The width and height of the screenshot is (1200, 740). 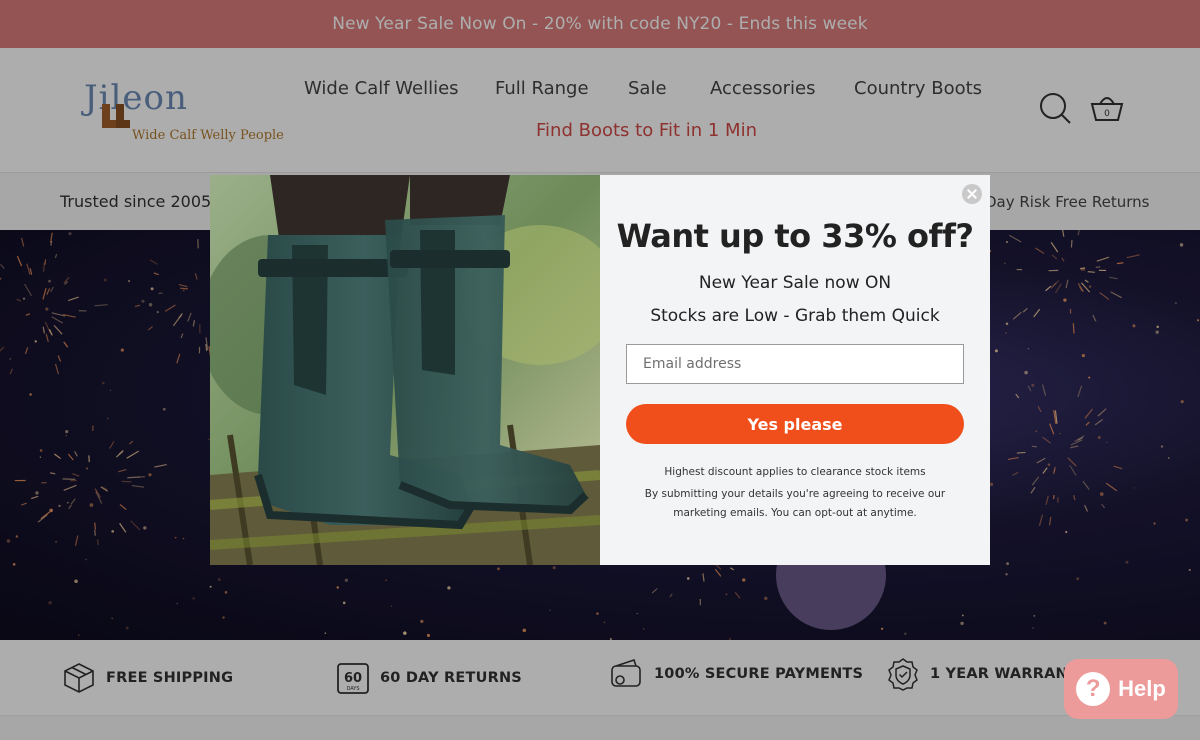 What do you see at coordinates (1093, 689) in the screenshot?
I see `question-icon: ?` at bounding box center [1093, 689].